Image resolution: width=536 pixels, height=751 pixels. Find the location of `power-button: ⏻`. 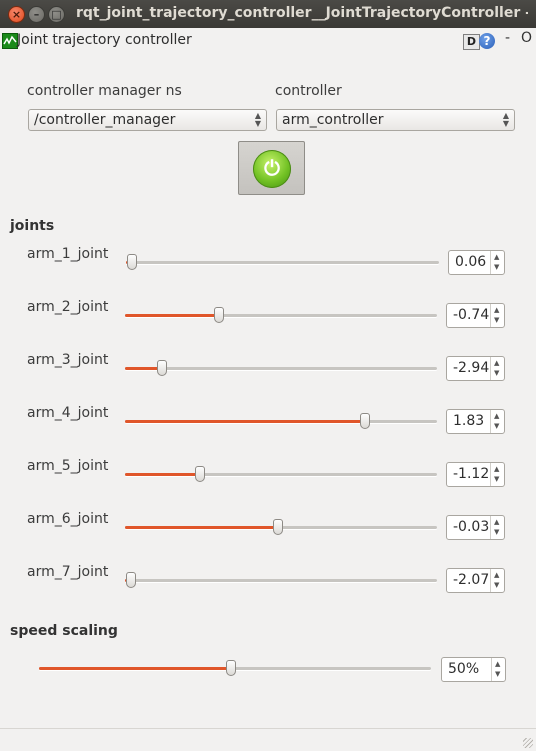

power-button: ⏻ is located at coordinates (271, 168).